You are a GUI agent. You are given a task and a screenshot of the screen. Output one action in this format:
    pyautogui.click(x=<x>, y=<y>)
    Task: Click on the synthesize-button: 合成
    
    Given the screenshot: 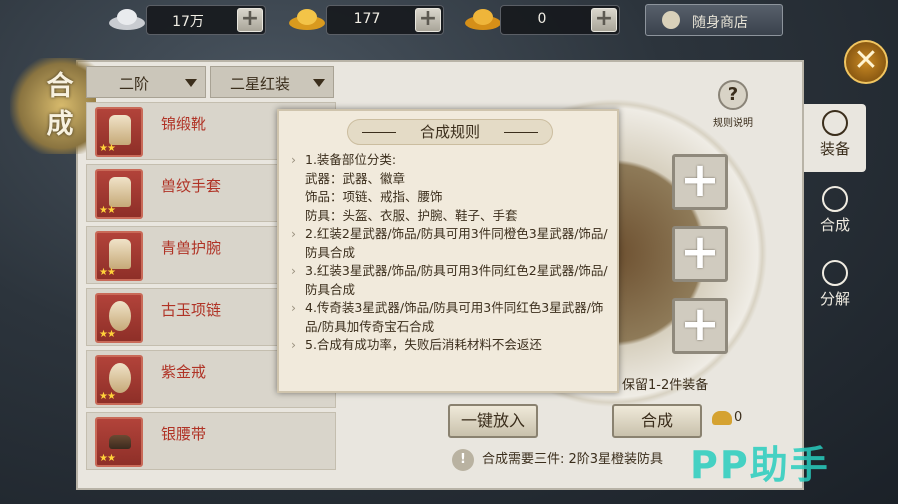 What is the action you would take?
    pyautogui.click(x=657, y=421)
    